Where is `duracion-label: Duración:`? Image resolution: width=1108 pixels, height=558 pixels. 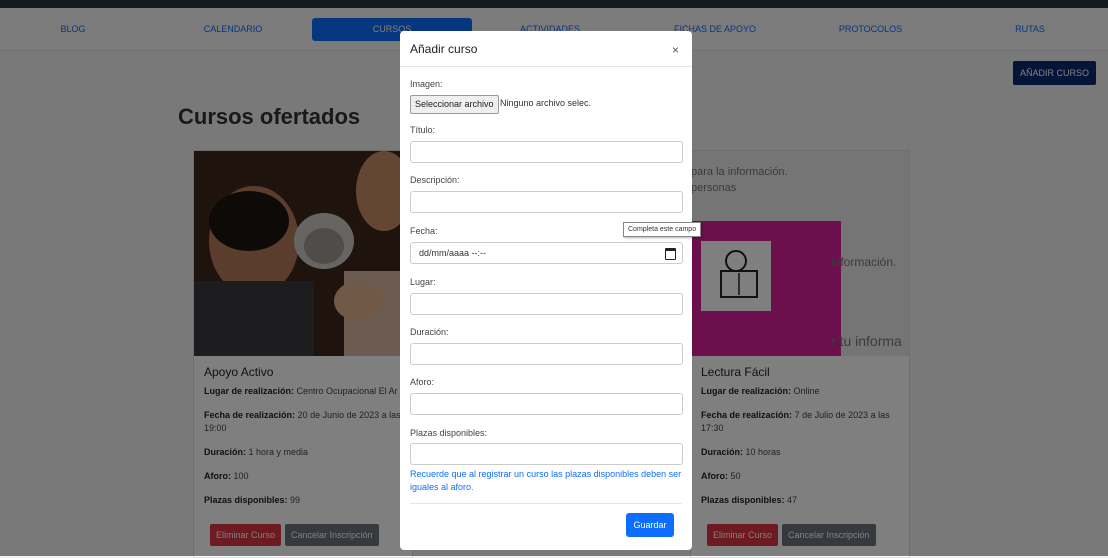 duracion-label: Duración: is located at coordinates (429, 332).